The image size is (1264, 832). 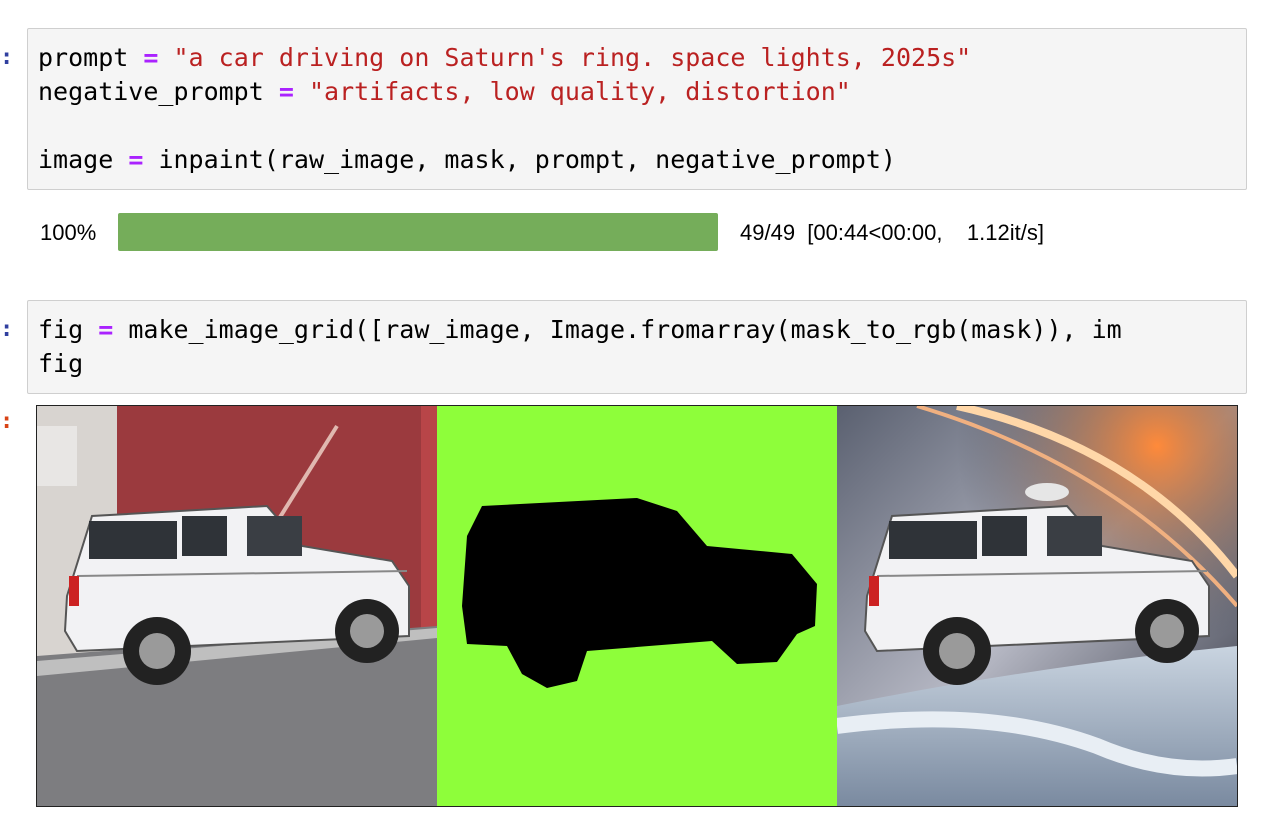 I want to click on progress-percent: 100%, so click(x=68, y=232).